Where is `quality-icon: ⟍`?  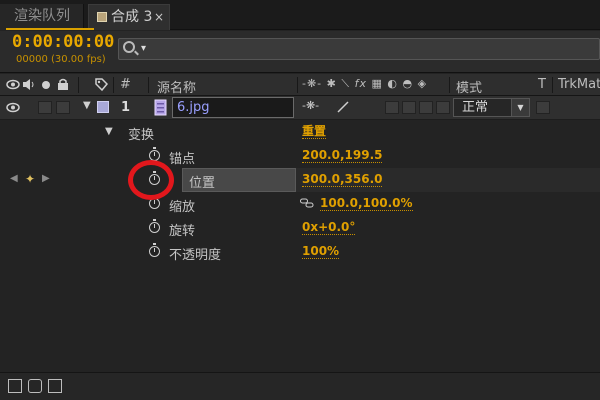 quality-icon: ⟍ is located at coordinates (345, 83).